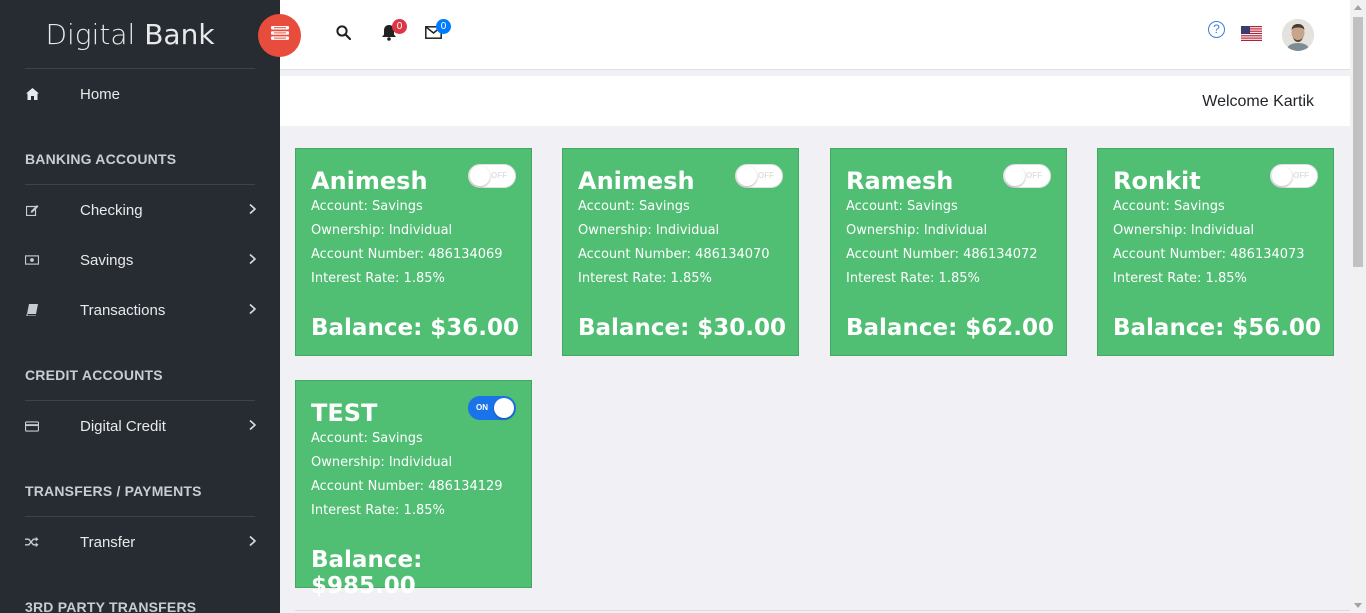 Image resolution: width=1366 pixels, height=613 pixels. I want to click on credit-card-icon, so click(32, 426).